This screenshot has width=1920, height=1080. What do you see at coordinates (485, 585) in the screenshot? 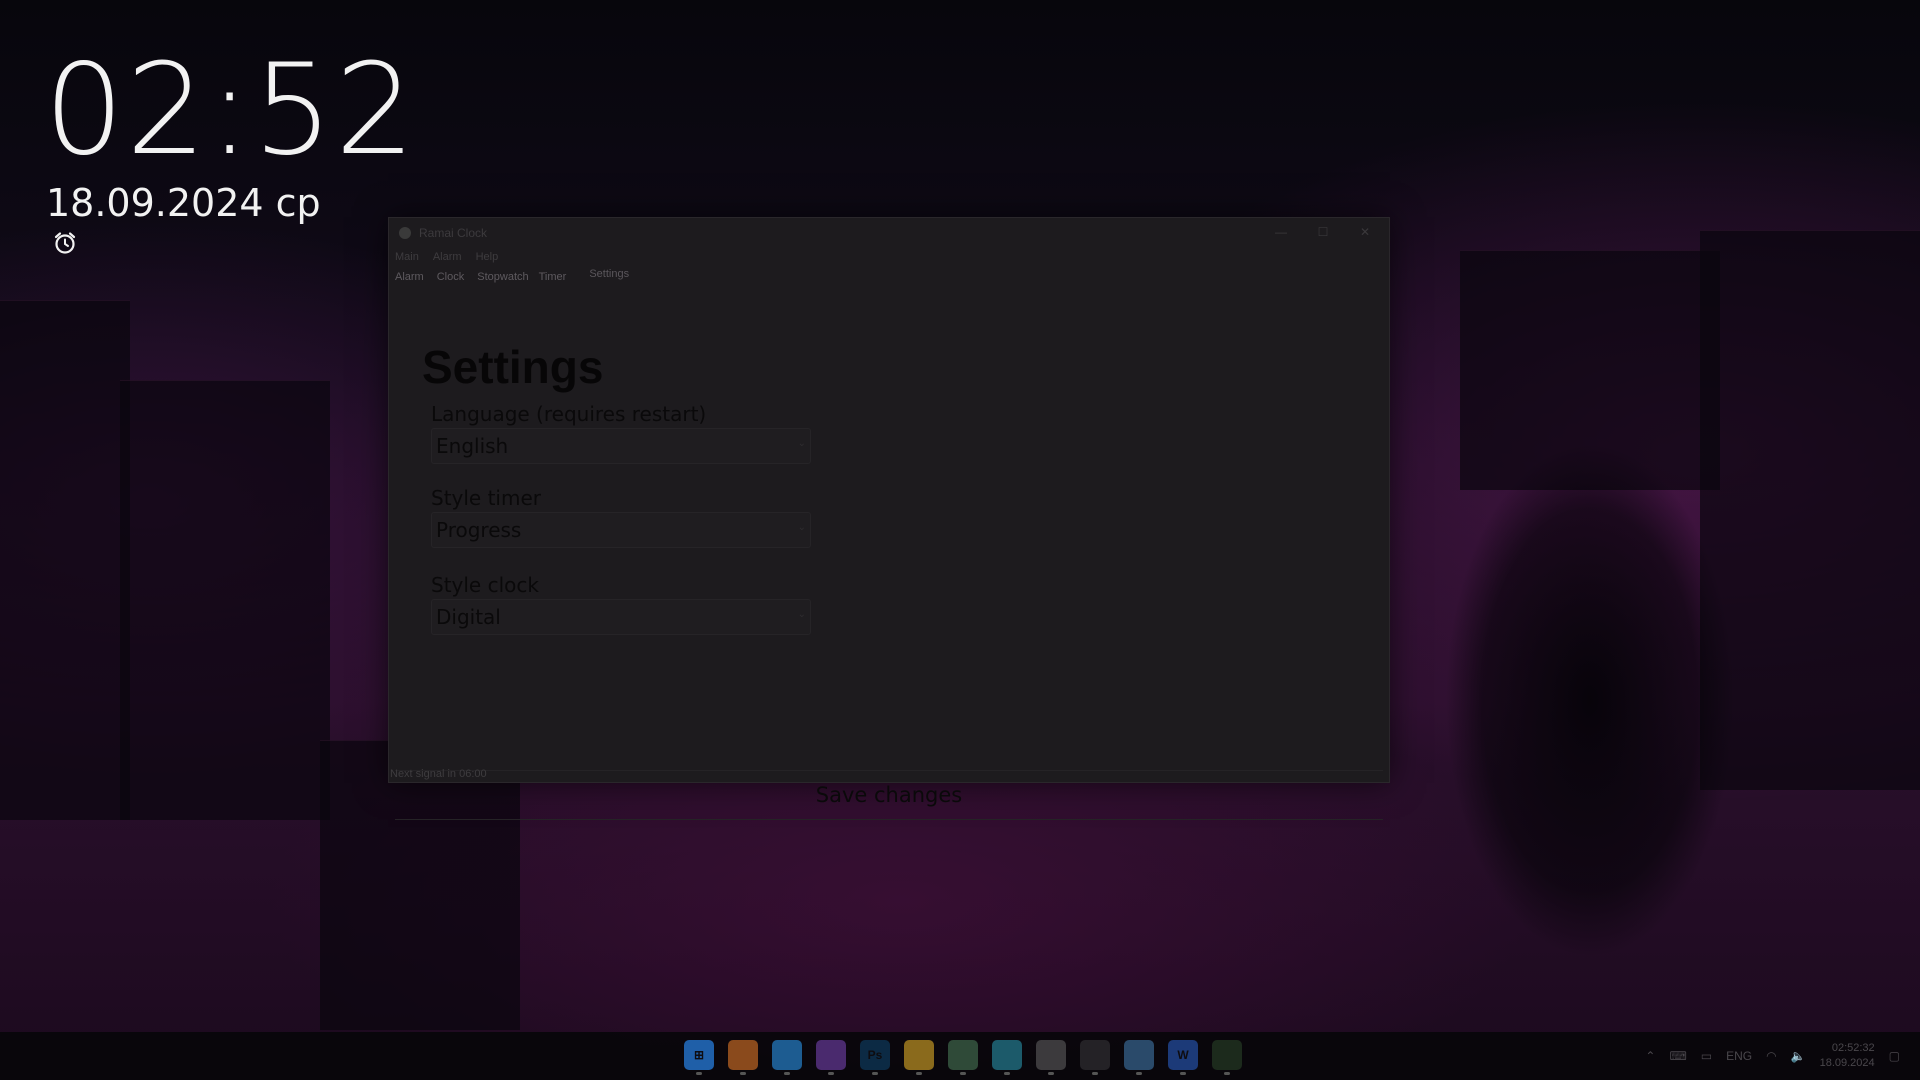
I see `style-clock-label: Style clock` at bounding box center [485, 585].